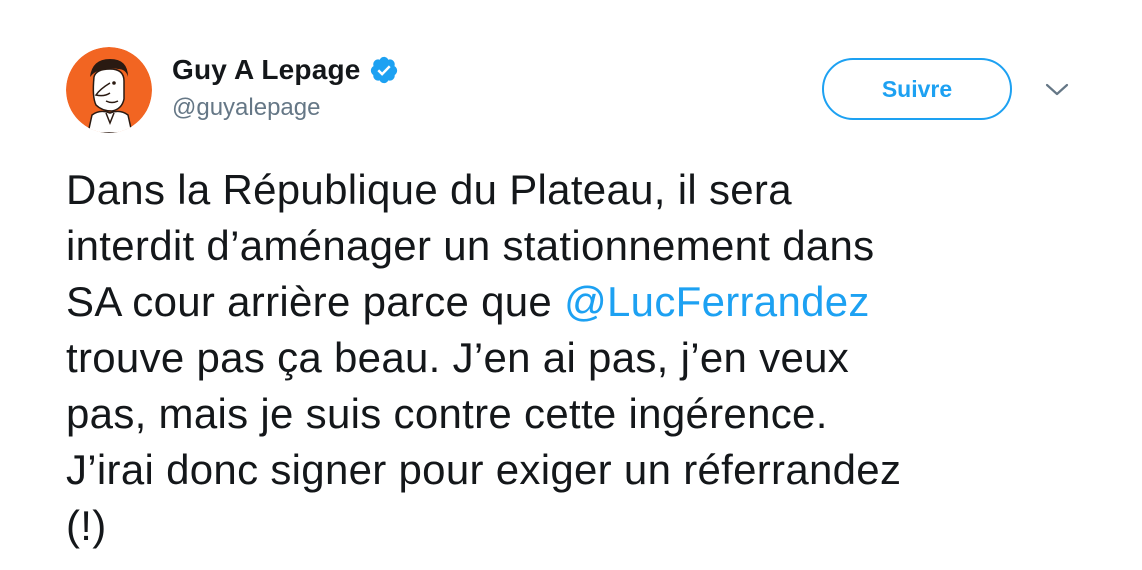  What do you see at coordinates (86, 525) in the screenshot?
I see `tweet-line: (!)` at bounding box center [86, 525].